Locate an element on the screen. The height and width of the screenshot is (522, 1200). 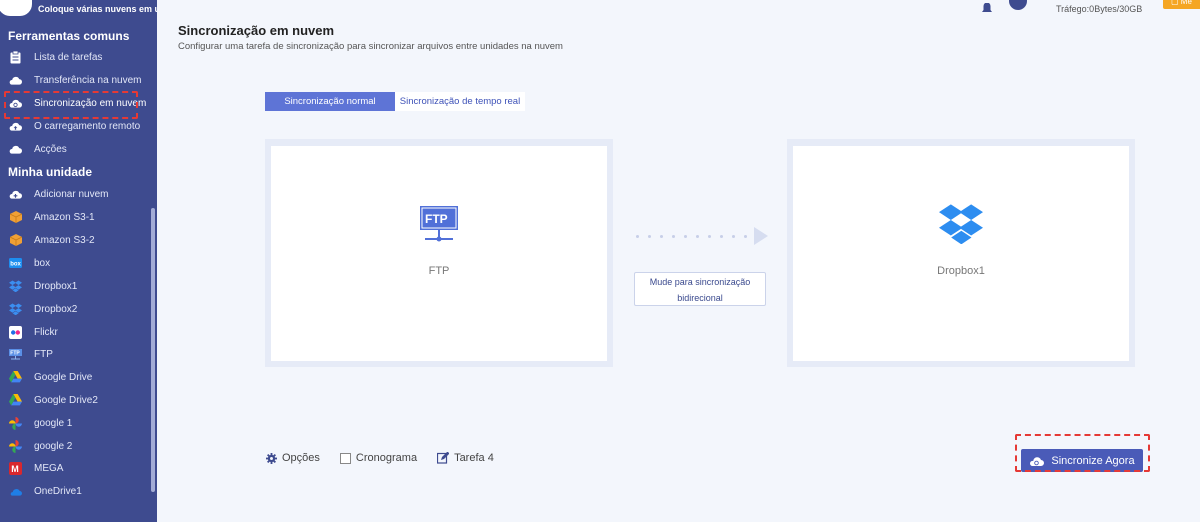
sidebar-item-add-cloud: Adicionar nuvem is located at coordinates (78, 194).